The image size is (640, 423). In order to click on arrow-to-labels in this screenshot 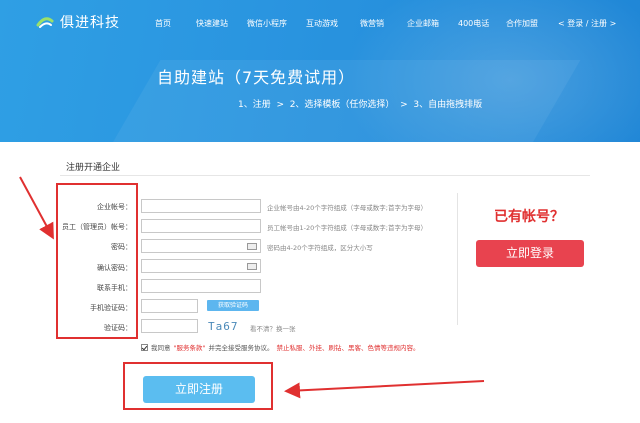, I will do `click(36, 208)`.